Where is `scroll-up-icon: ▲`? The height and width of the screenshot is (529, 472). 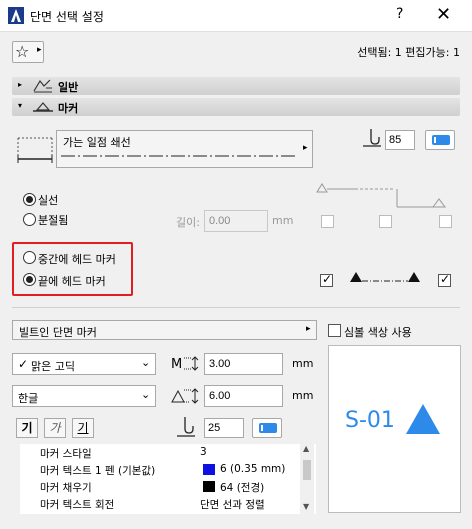 scroll-up-icon: ▲ is located at coordinates (306, 448).